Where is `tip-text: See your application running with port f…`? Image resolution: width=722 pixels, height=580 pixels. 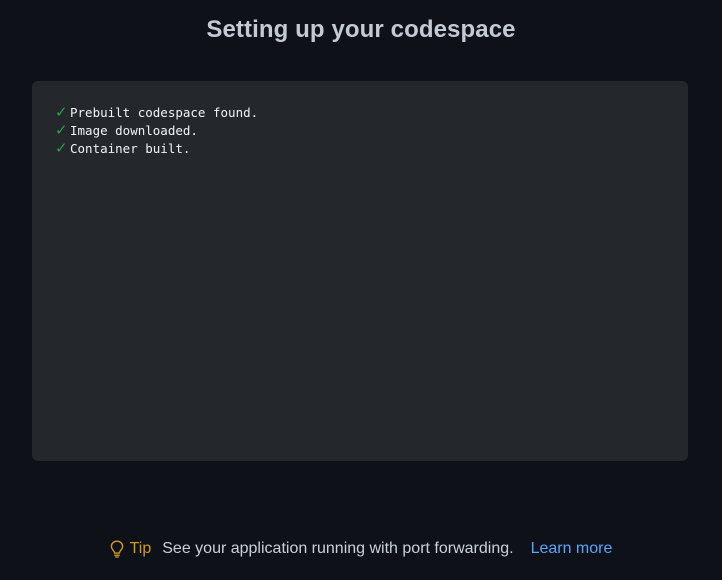 tip-text: See your application running with port f… is located at coordinates (338, 548).